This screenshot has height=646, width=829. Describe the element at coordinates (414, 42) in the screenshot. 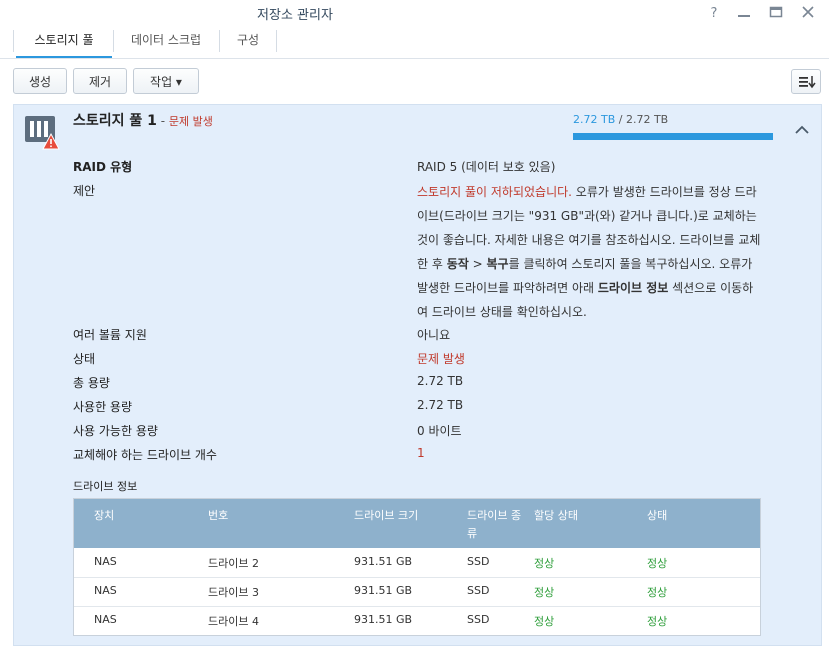

I see `tab-bar: 스토리지 풀 데이터 스크럽 구성` at that location.